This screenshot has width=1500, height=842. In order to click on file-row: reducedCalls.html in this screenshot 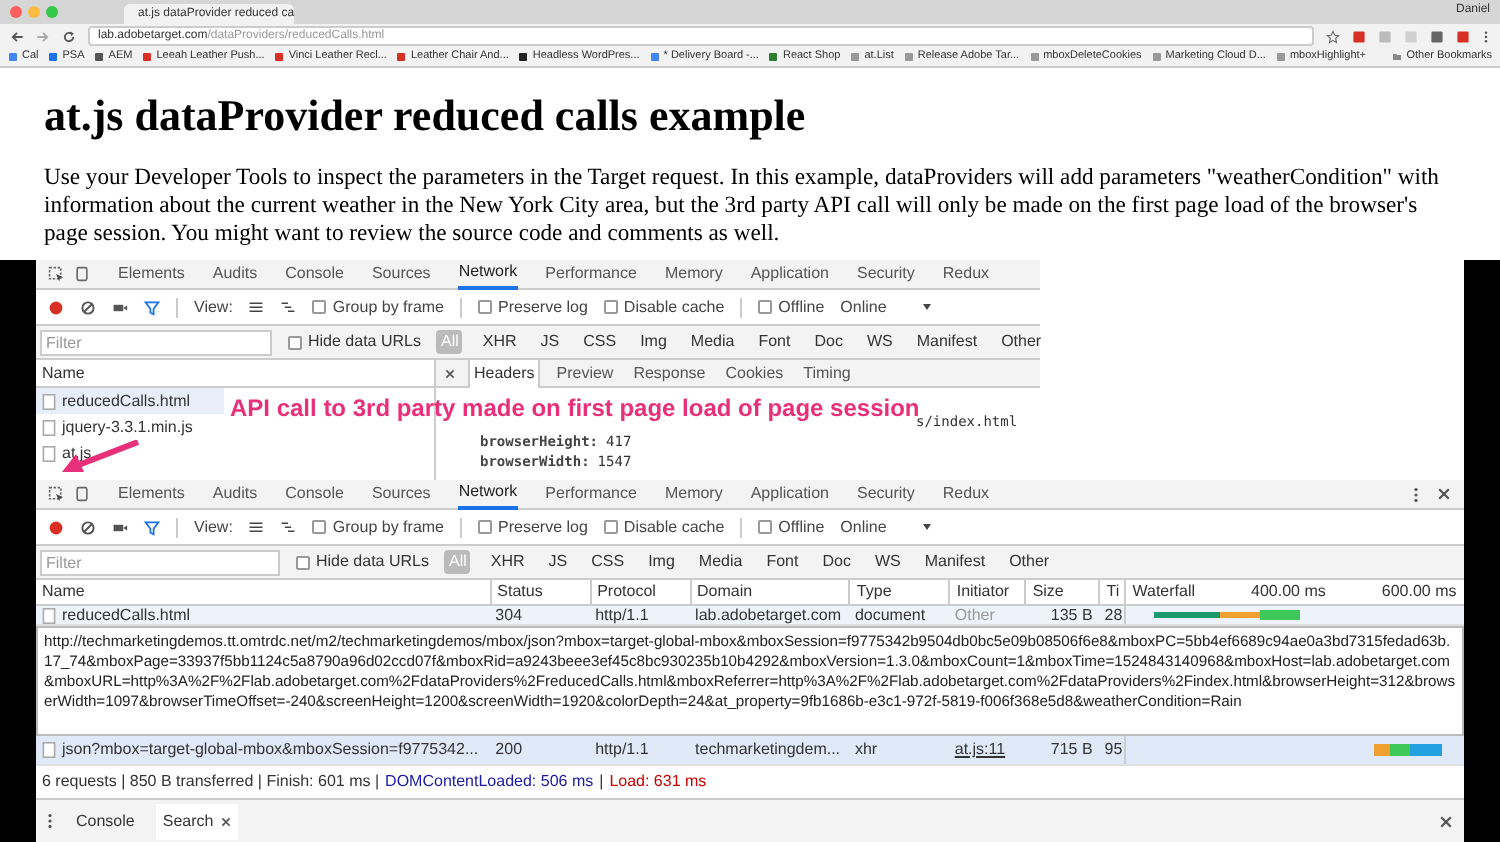, I will do `click(130, 401)`.